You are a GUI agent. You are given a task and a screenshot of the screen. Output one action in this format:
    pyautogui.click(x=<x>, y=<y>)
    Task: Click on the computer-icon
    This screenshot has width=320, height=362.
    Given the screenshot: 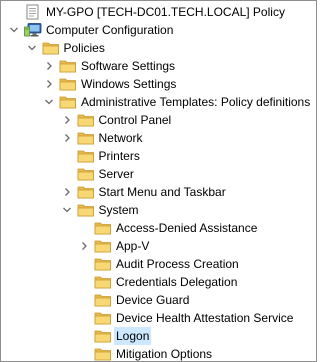 What is the action you would take?
    pyautogui.click(x=33, y=30)
    